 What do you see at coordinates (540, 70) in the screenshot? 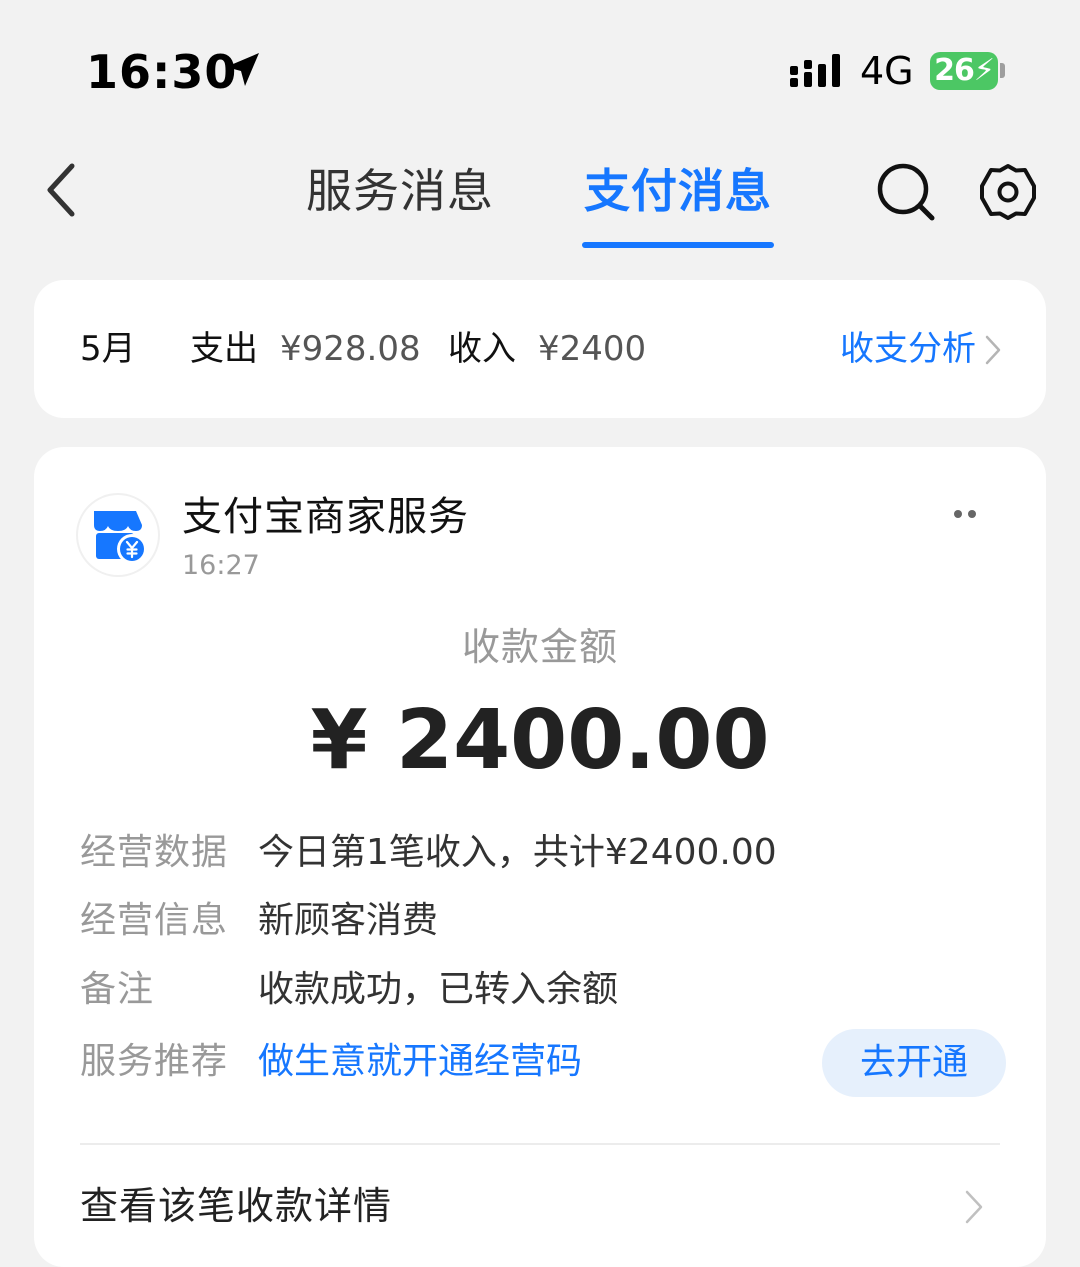
I see `status-bar: 16:30 4G 26⚡` at bounding box center [540, 70].